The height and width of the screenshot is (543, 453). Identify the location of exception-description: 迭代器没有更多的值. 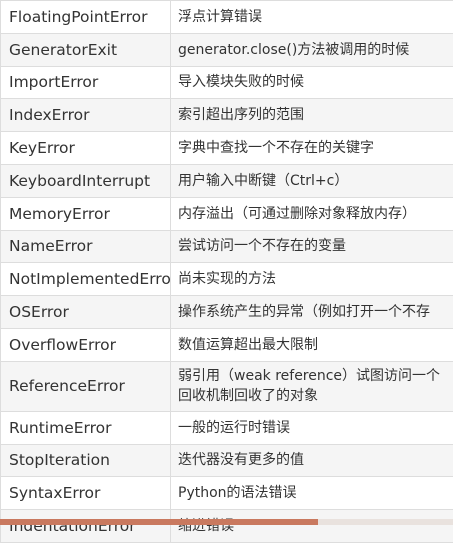
(312, 460).